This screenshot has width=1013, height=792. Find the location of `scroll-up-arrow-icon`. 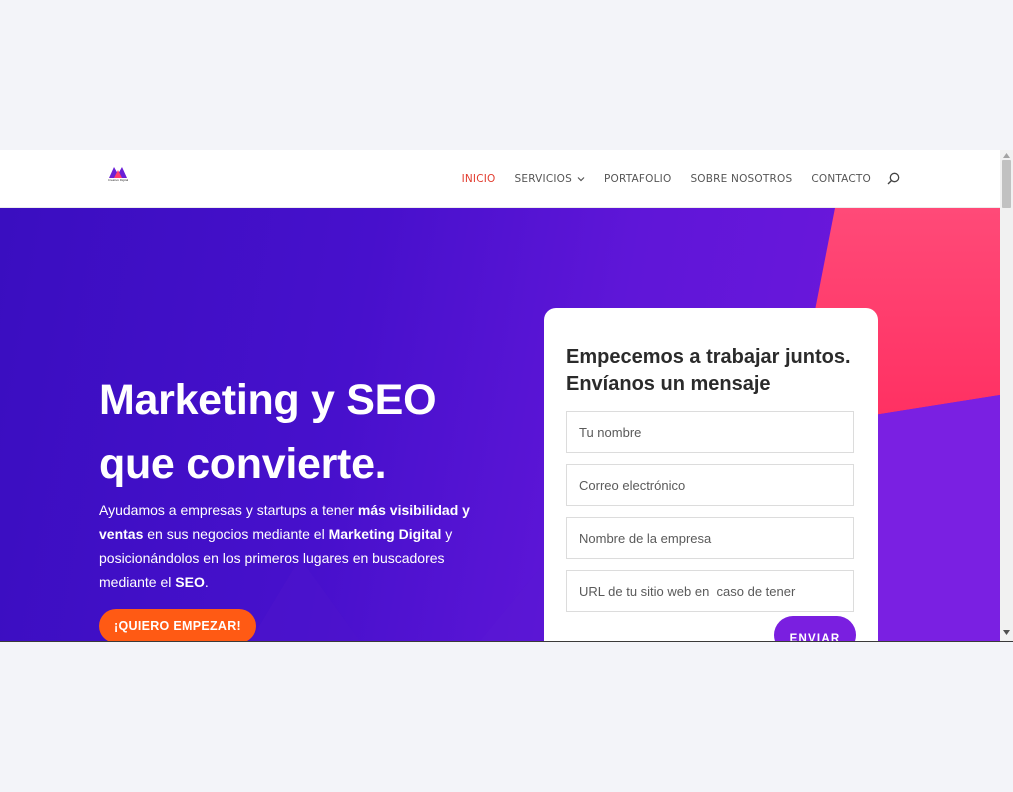

scroll-up-arrow-icon is located at coordinates (1006, 155).